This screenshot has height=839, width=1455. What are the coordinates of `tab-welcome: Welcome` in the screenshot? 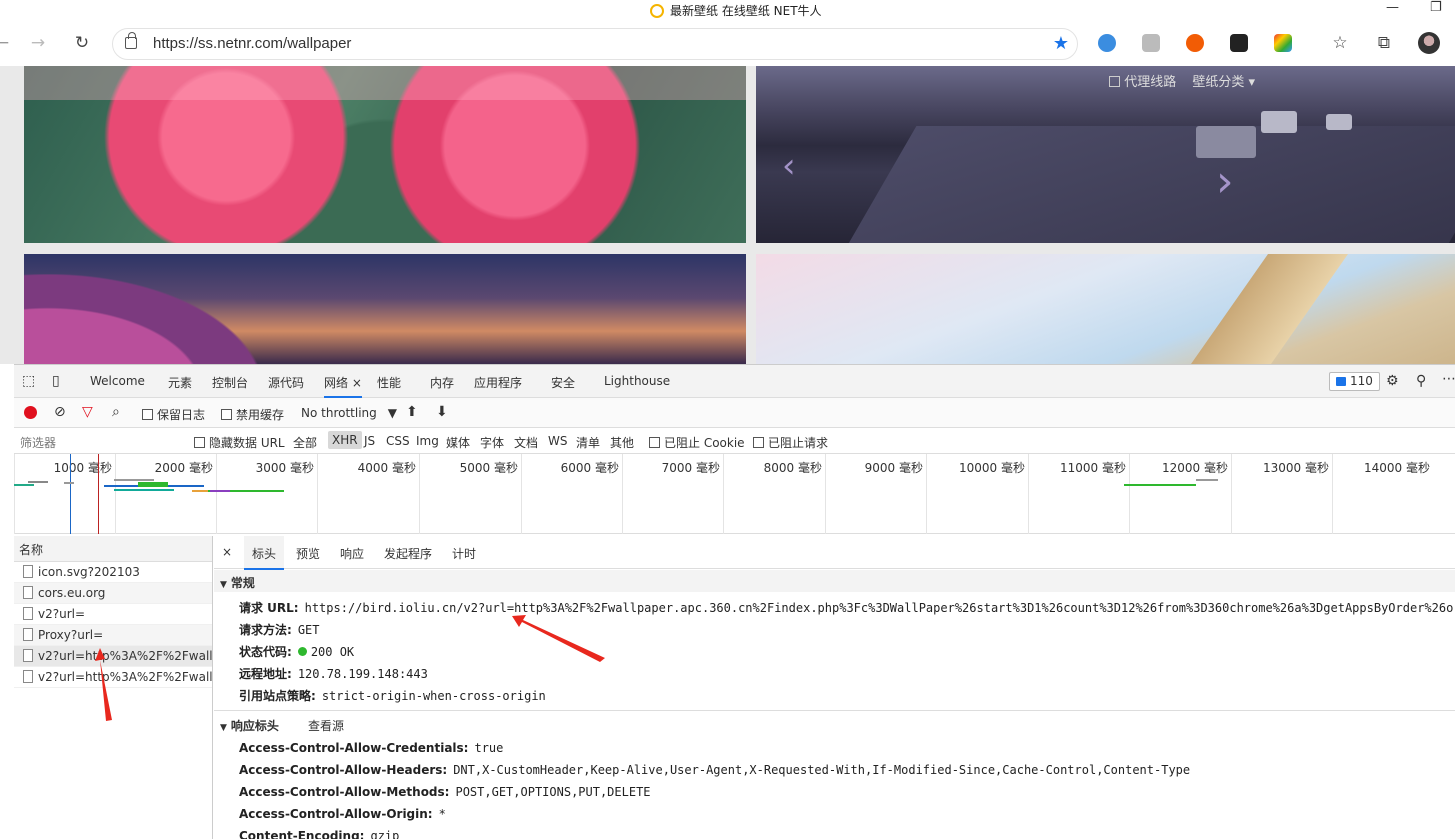 It's located at (117, 381).